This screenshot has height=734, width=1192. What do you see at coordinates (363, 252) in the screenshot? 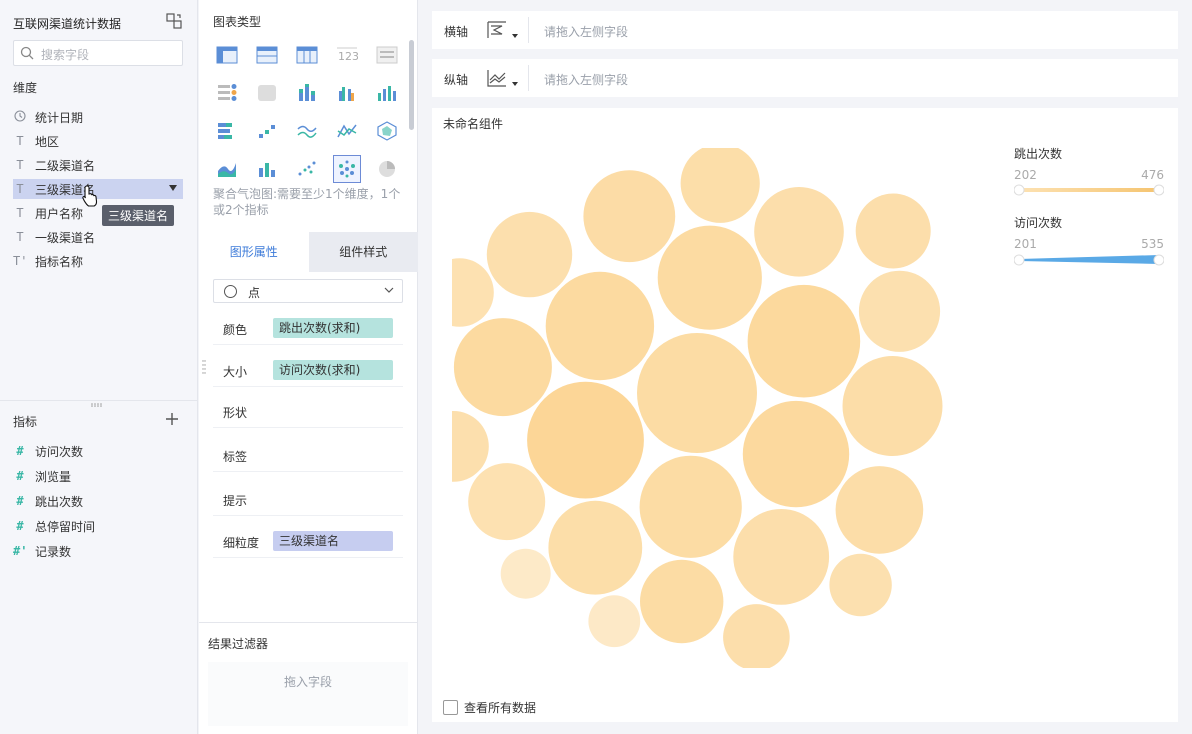
I see `tab-component-style: 组件样式` at bounding box center [363, 252].